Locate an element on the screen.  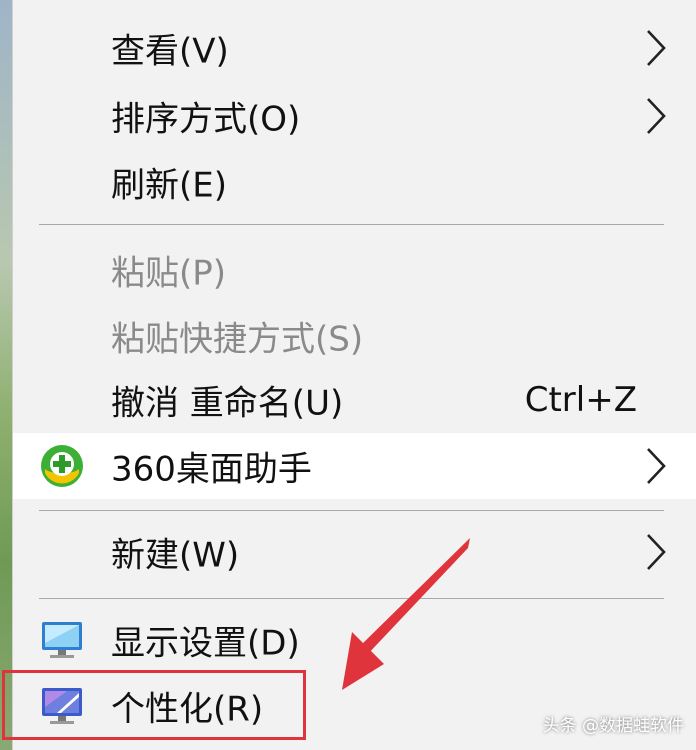
desktop-background is located at coordinates (6, 375).